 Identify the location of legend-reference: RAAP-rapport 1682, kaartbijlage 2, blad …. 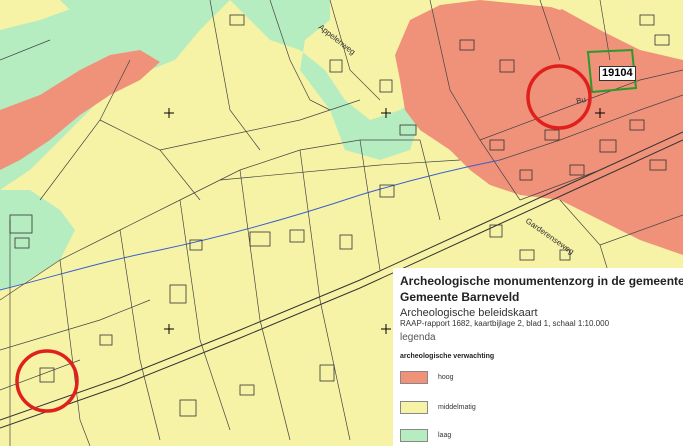
(505, 323).